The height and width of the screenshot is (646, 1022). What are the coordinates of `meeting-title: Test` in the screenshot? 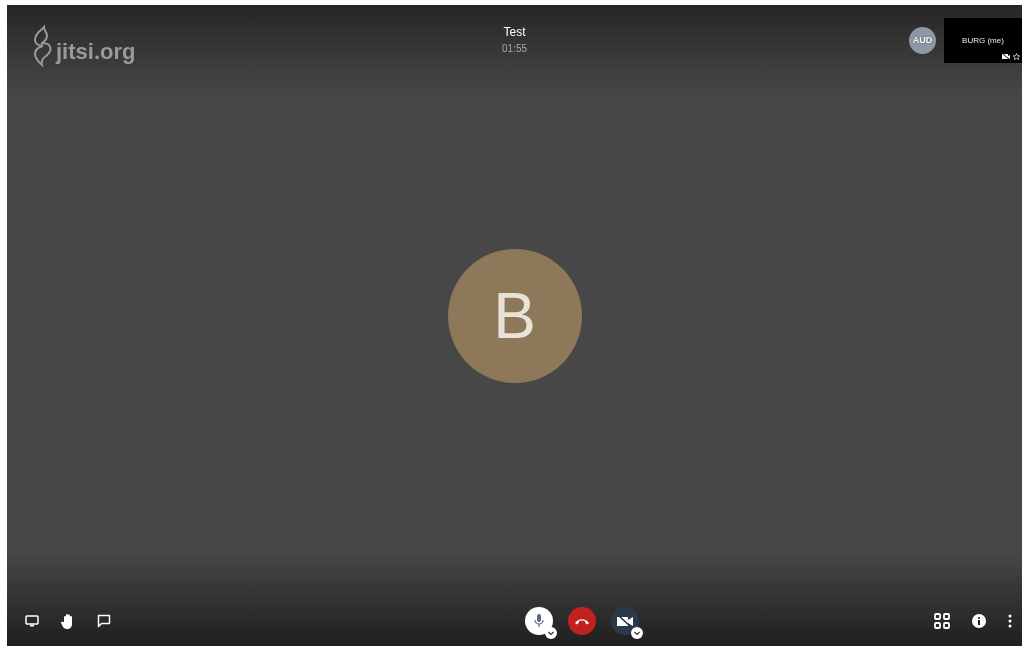 It's located at (514, 32).